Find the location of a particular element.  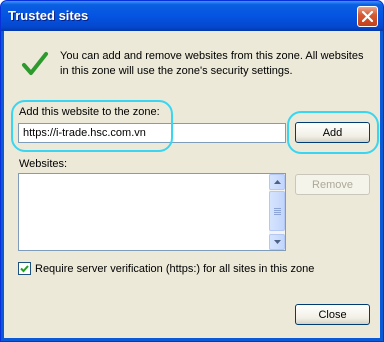

remove-button: Remove is located at coordinates (332, 184).